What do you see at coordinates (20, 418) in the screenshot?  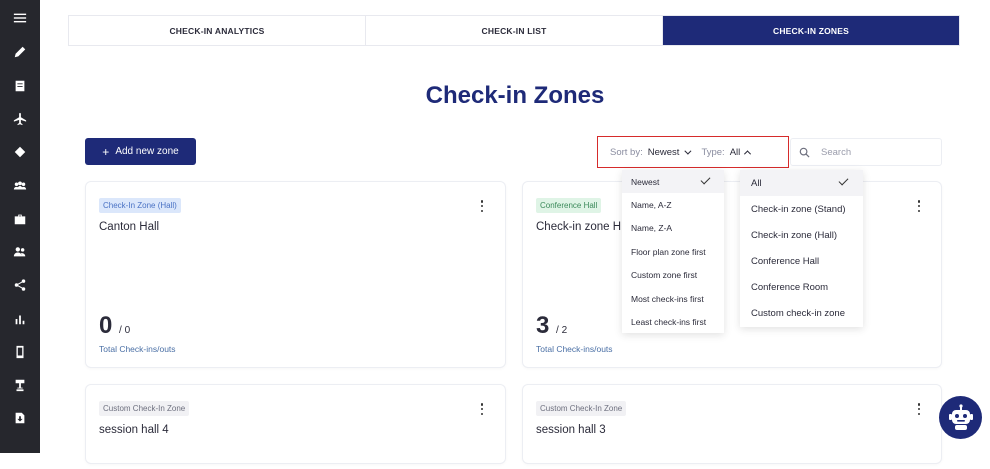 I see `export-icon` at bounding box center [20, 418].